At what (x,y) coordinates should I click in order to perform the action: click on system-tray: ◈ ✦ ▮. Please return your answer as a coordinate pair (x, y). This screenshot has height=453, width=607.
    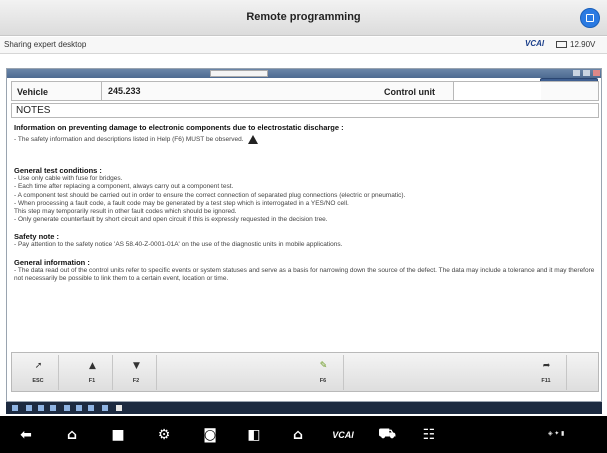
    Looking at the image, I should click on (556, 434).